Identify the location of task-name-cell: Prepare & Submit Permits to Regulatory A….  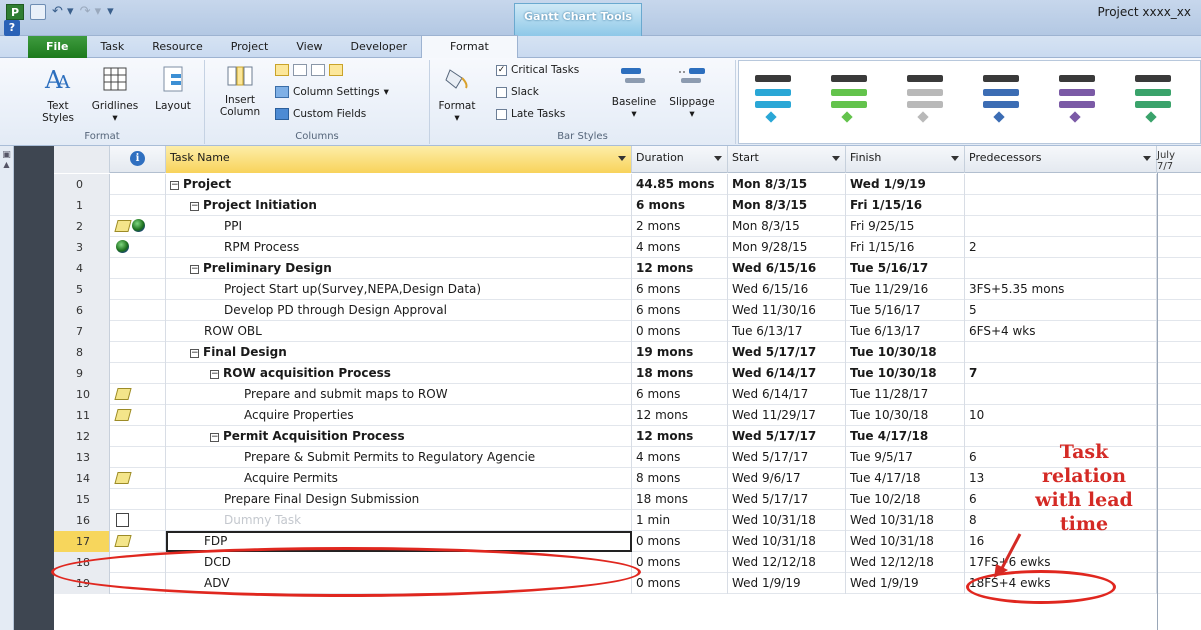
(399, 457).